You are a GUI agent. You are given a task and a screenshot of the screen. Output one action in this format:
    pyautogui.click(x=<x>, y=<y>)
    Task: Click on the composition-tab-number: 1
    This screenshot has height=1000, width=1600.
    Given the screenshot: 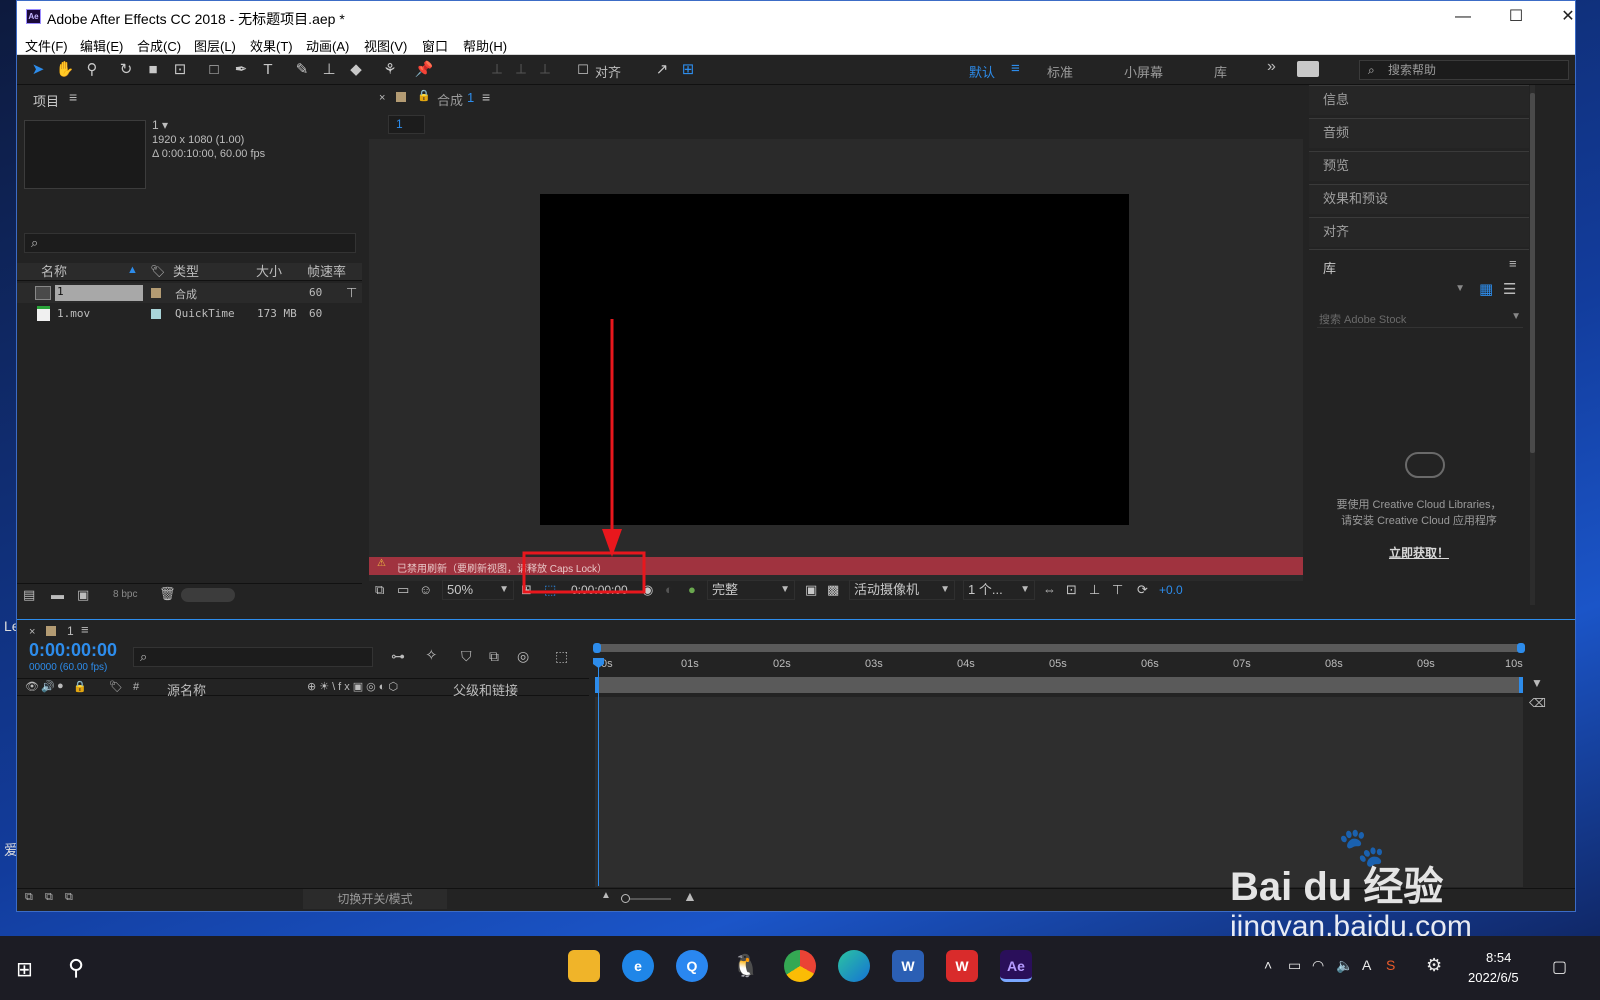 What is the action you would take?
    pyautogui.click(x=470, y=97)
    